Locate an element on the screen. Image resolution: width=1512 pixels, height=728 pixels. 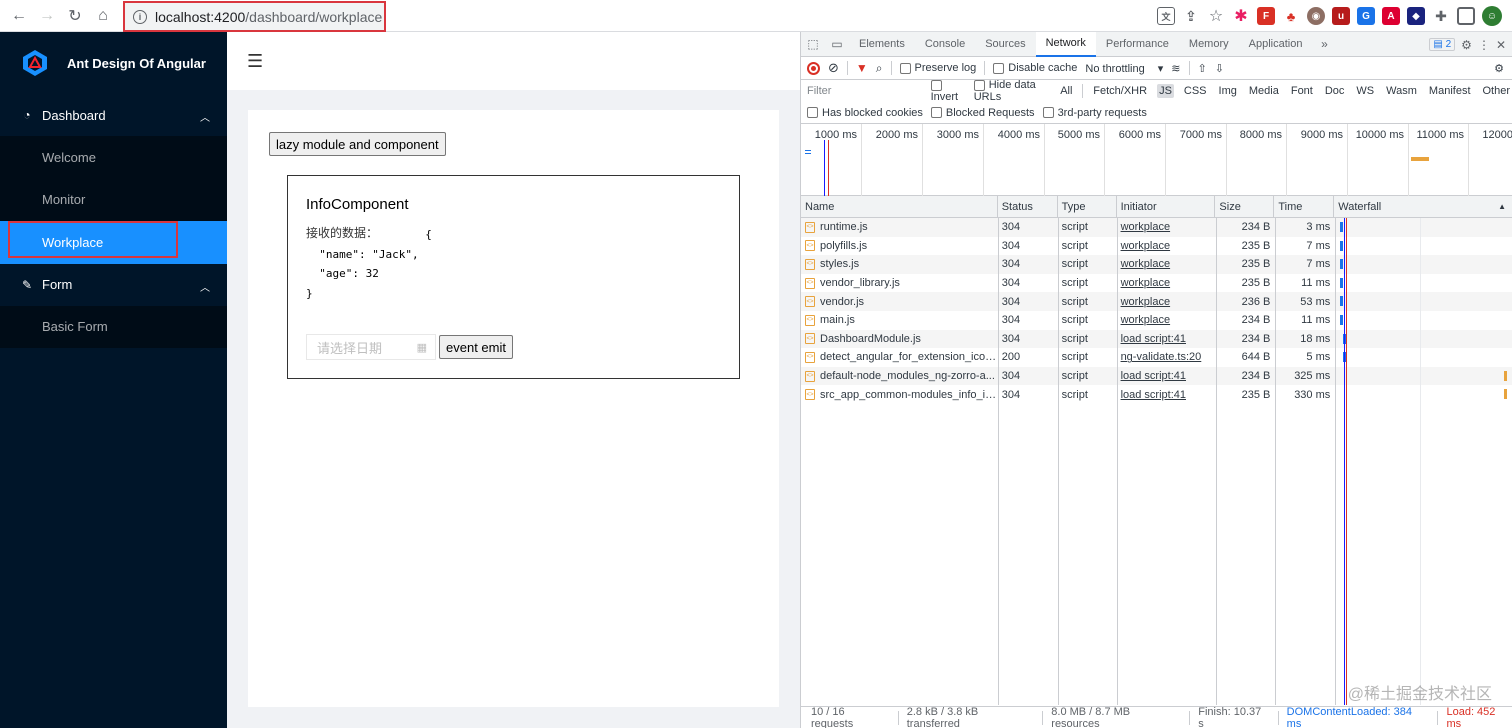
forward-icon: → is located at coordinates (47, 16).